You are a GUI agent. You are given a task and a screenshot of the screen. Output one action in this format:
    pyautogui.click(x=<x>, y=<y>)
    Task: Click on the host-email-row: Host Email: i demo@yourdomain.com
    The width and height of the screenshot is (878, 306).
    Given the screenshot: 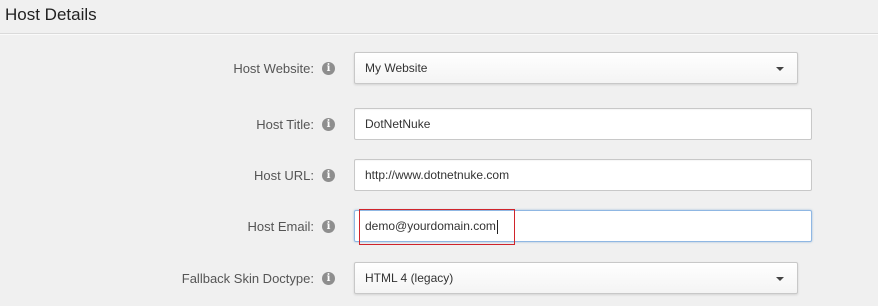 What is the action you would take?
    pyautogui.click(x=439, y=227)
    